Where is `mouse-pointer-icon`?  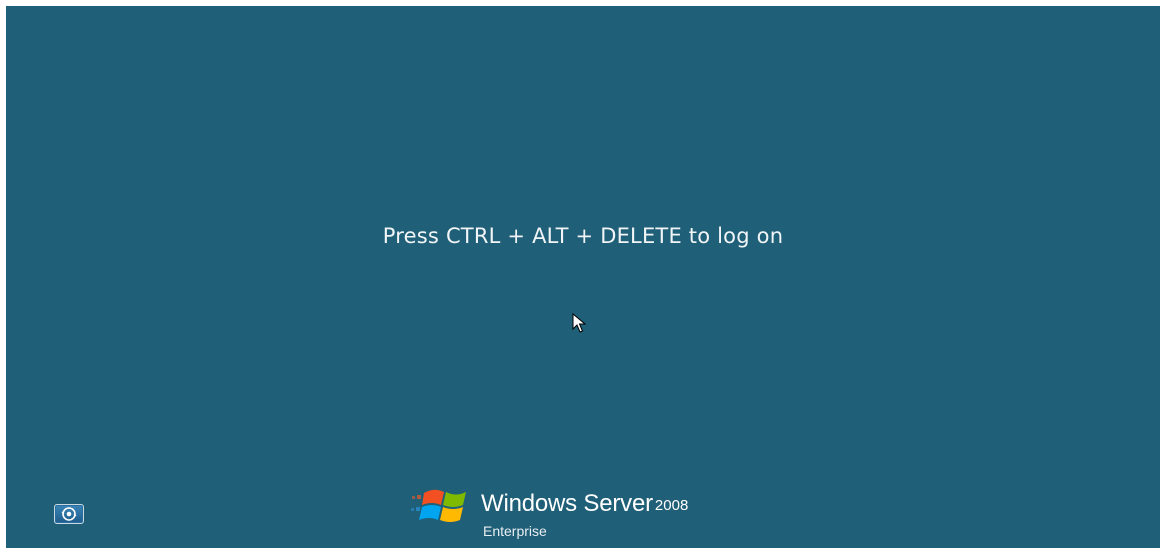 mouse-pointer-icon is located at coordinates (579, 323).